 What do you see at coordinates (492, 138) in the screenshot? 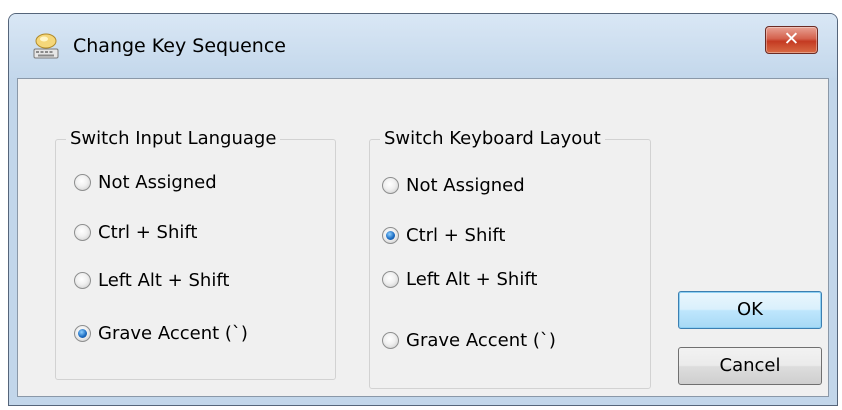
I see `group-title: Switch Keyboard Layout` at bounding box center [492, 138].